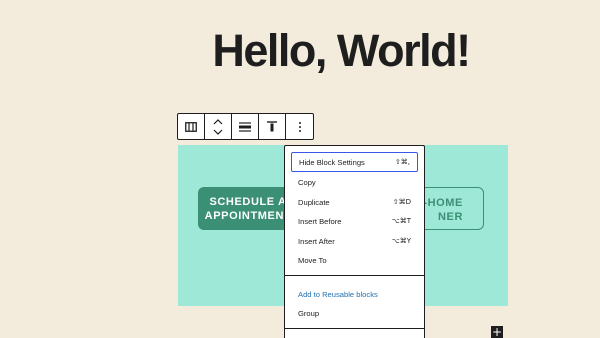 This screenshot has width=600, height=338. I want to click on menu-item-label: Move To, so click(312, 260).